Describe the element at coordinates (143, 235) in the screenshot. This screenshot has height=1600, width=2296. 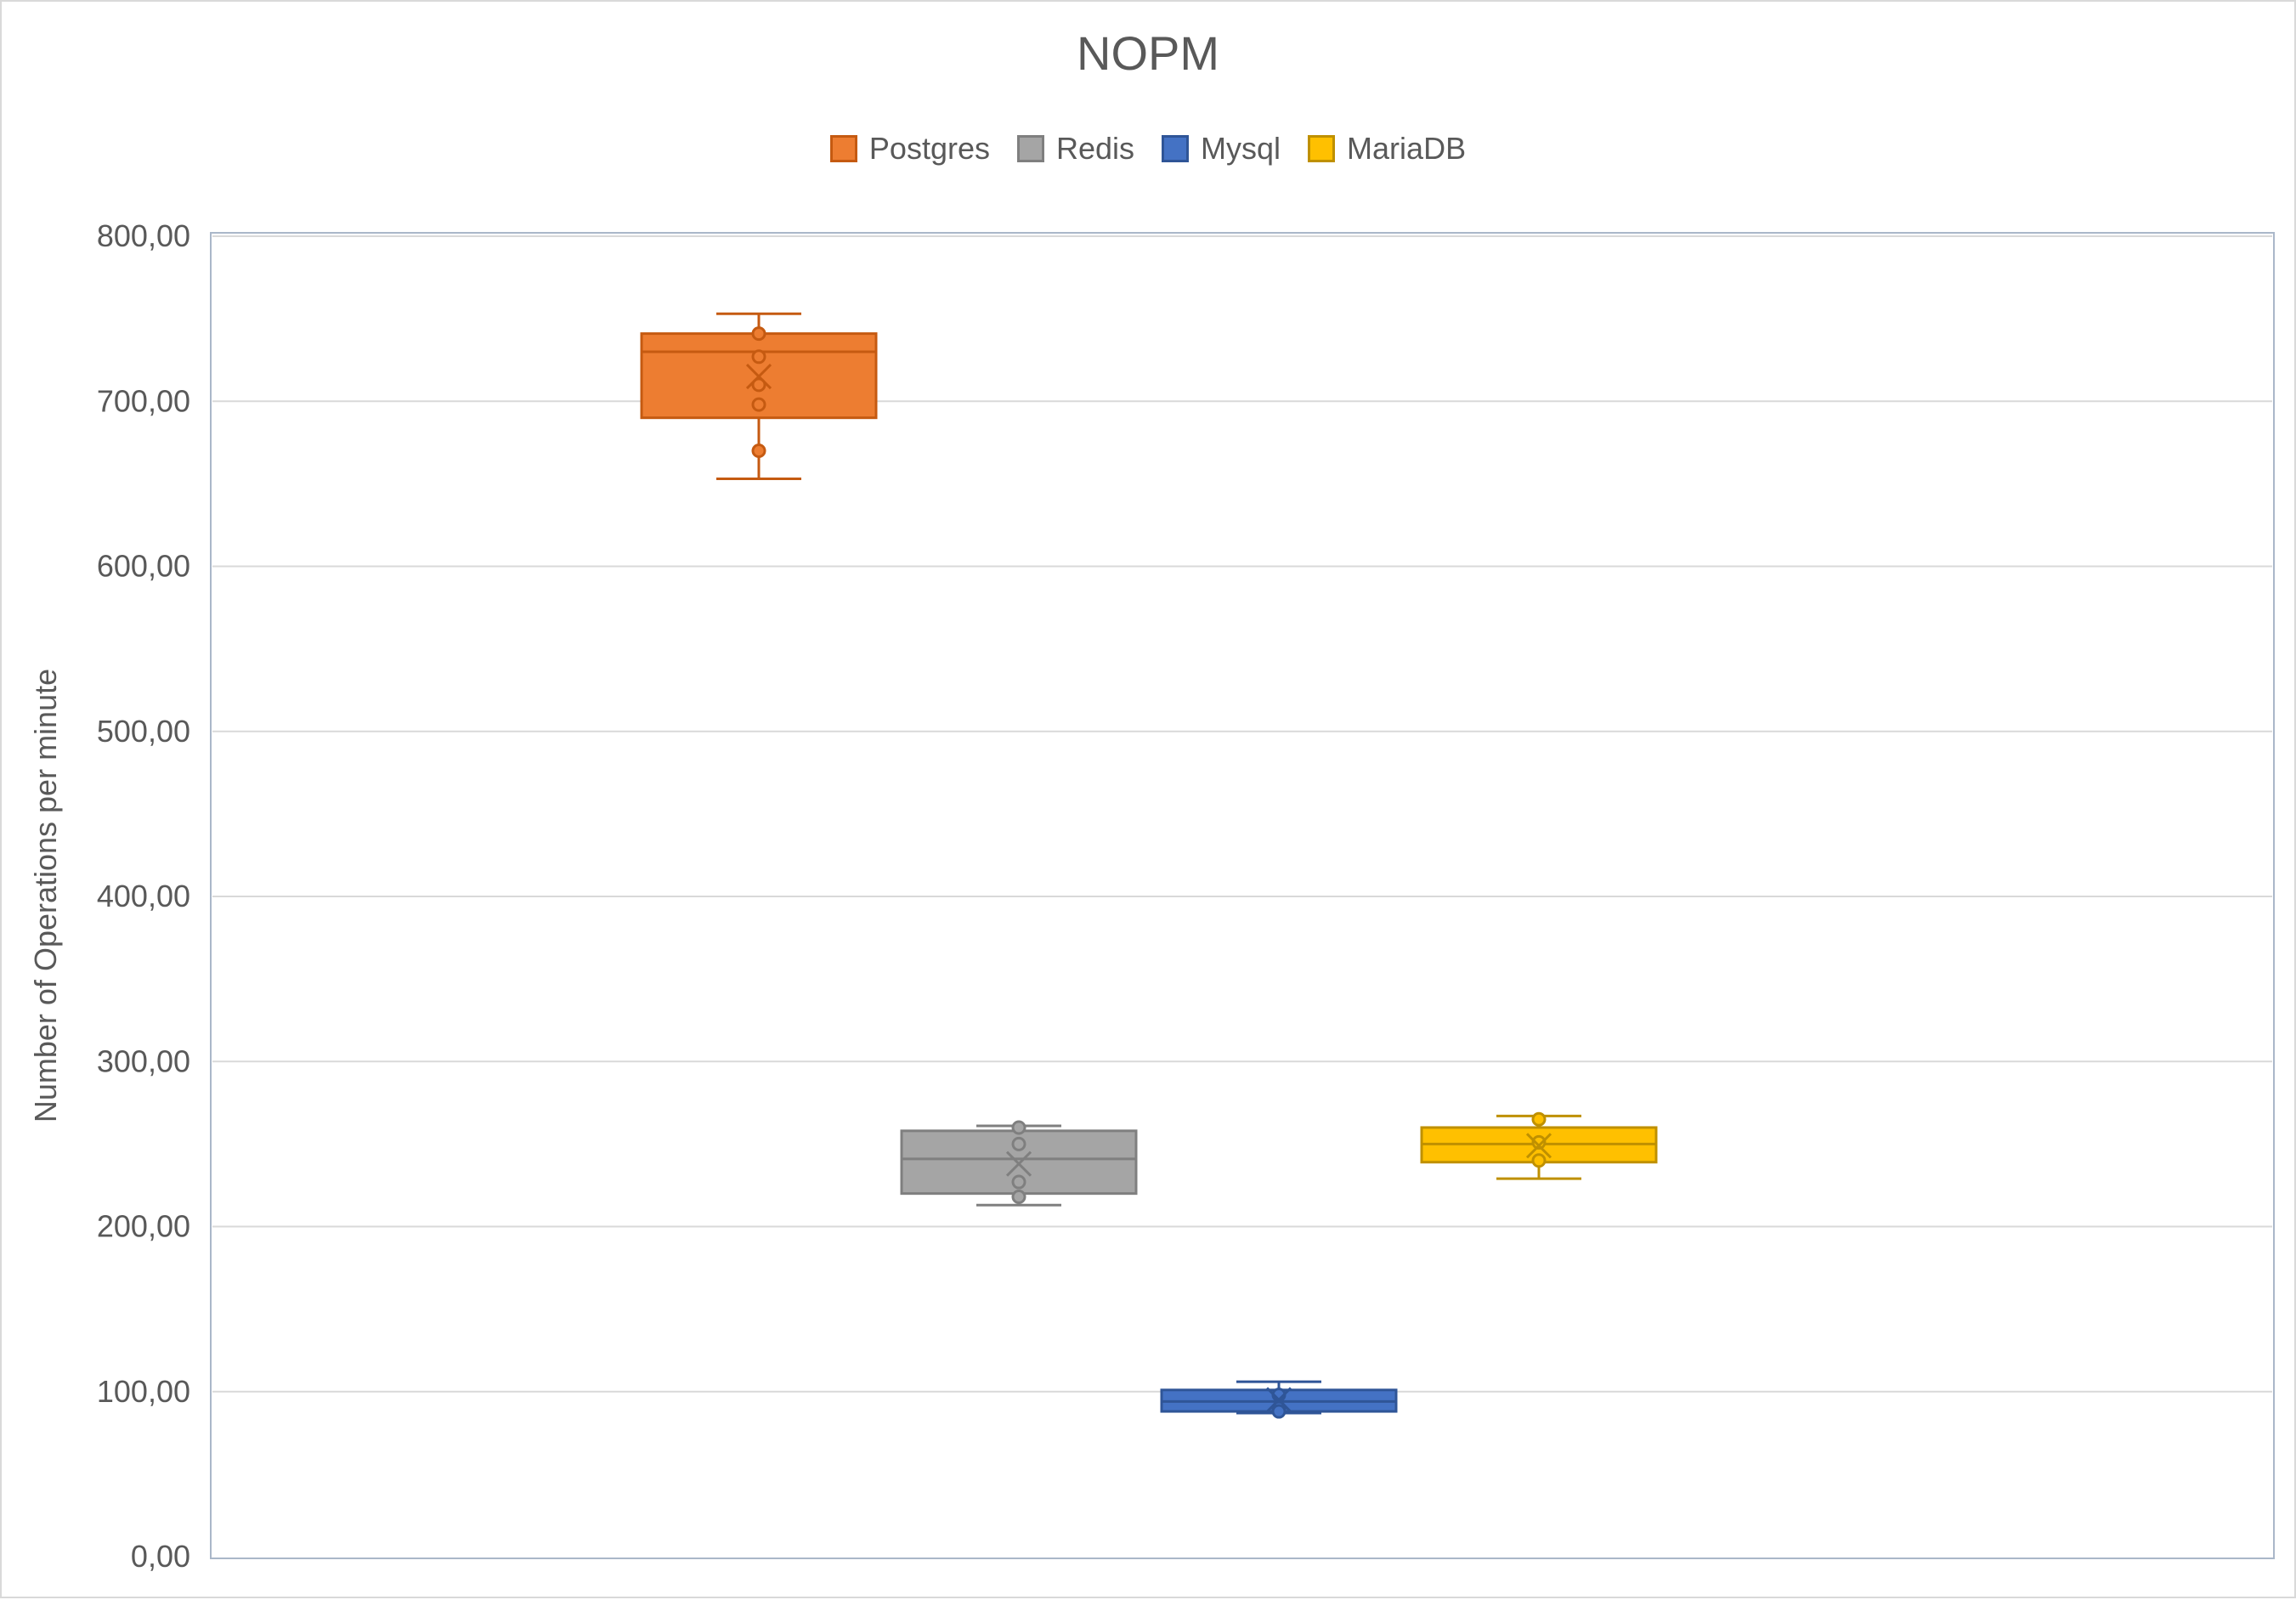
I see `y-tick-label: 800,00` at that location.